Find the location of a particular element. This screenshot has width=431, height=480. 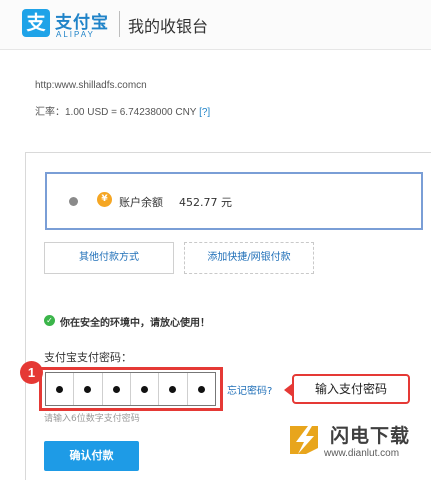

page-title: 我的收银台 is located at coordinates (168, 26).